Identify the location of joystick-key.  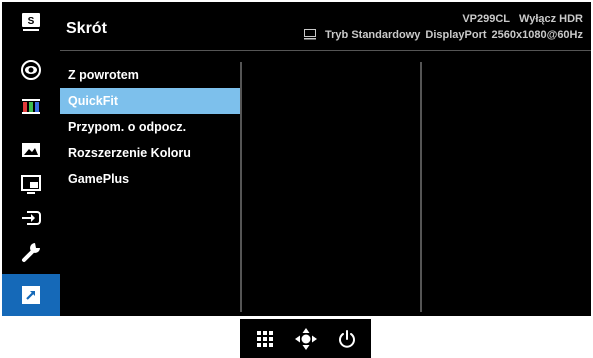
(305, 338).